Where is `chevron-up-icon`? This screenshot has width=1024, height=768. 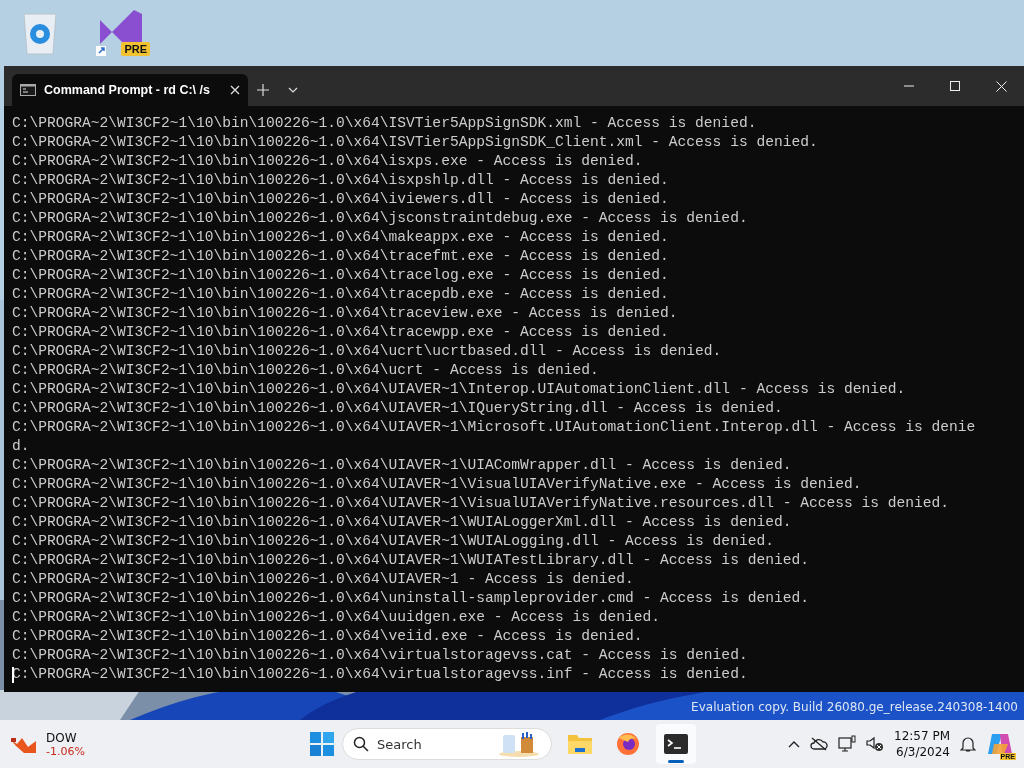 chevron-up-icon is located at coordinates (794, 744).